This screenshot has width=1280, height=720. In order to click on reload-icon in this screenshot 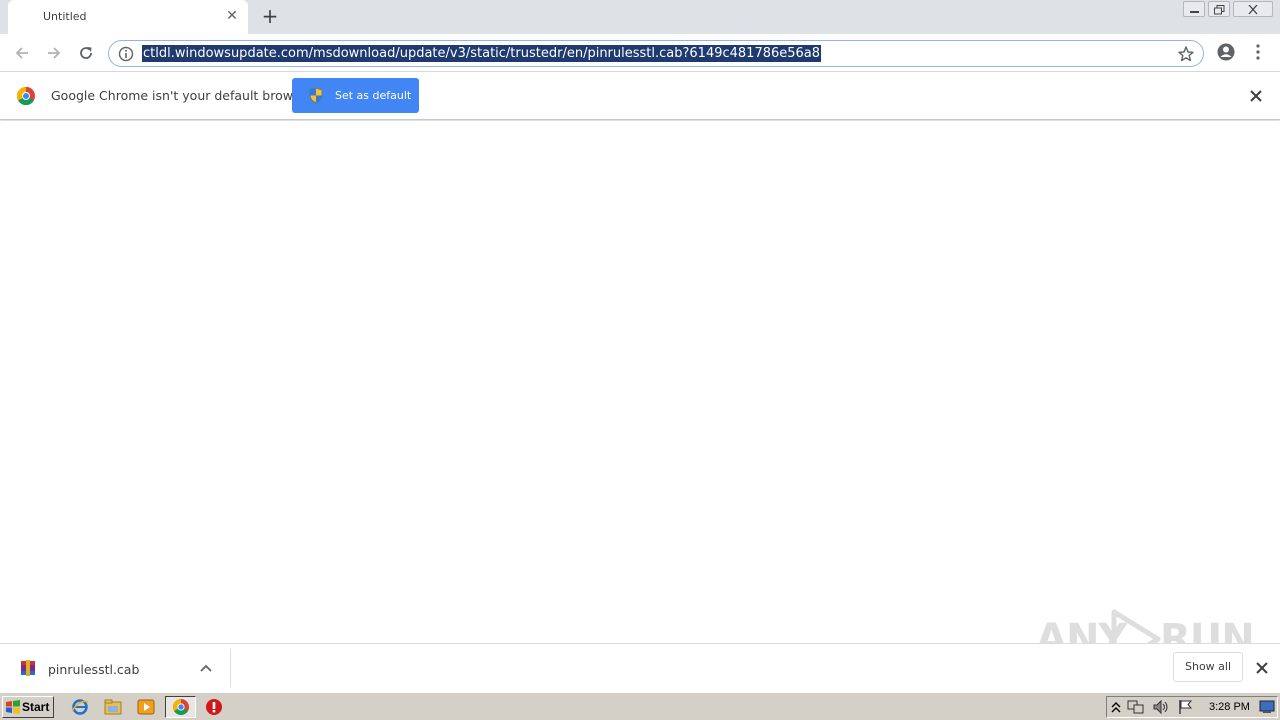, I will do `click(86, 53)`.